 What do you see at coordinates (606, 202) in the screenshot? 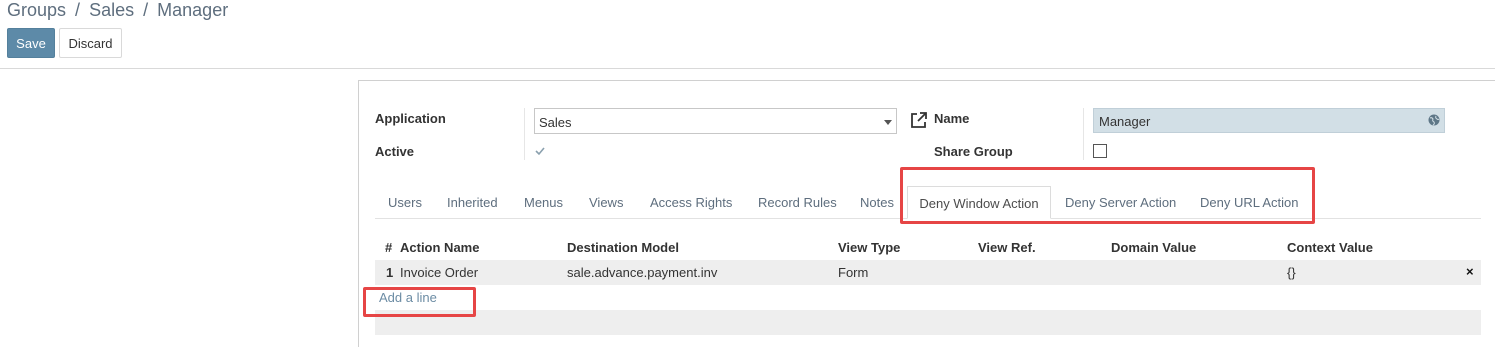
I see `tab-views: Views` at bounding box center [606, 202].